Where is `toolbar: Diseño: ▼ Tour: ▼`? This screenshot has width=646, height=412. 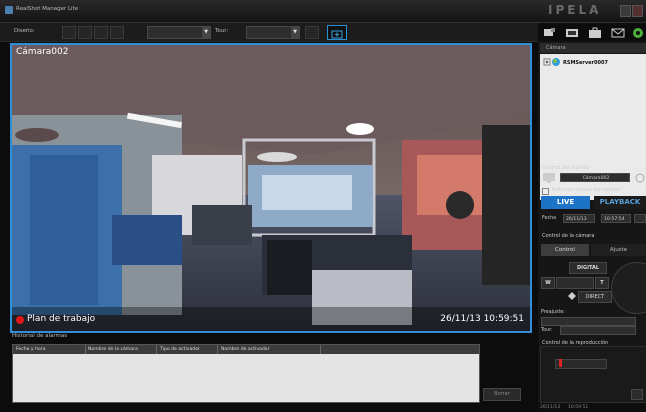 toolbar: Diseño: ▼ Tour: ▼ is located at coordinates (269, 32).